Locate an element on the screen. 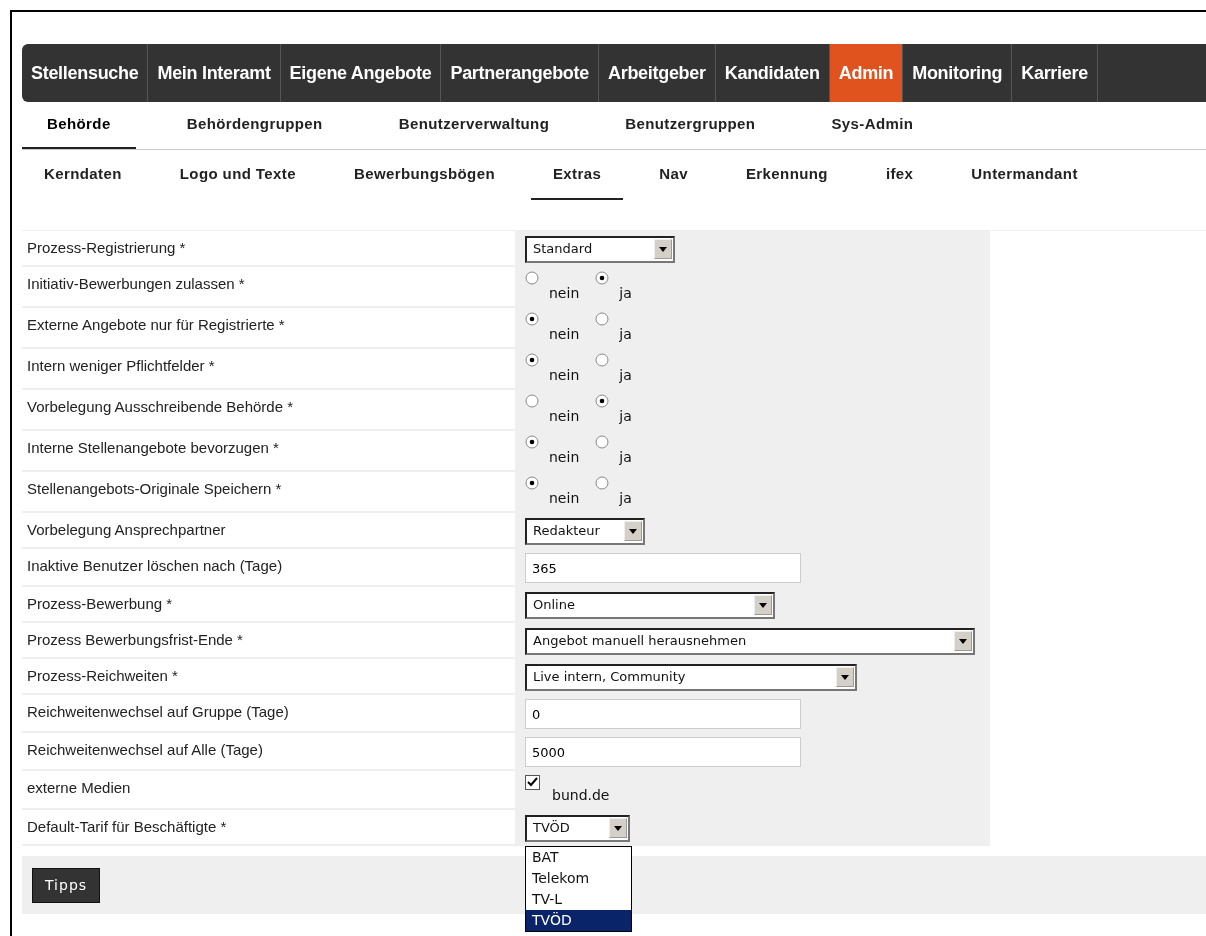  menu-tab: Admin is located at coordinates (866, 73).